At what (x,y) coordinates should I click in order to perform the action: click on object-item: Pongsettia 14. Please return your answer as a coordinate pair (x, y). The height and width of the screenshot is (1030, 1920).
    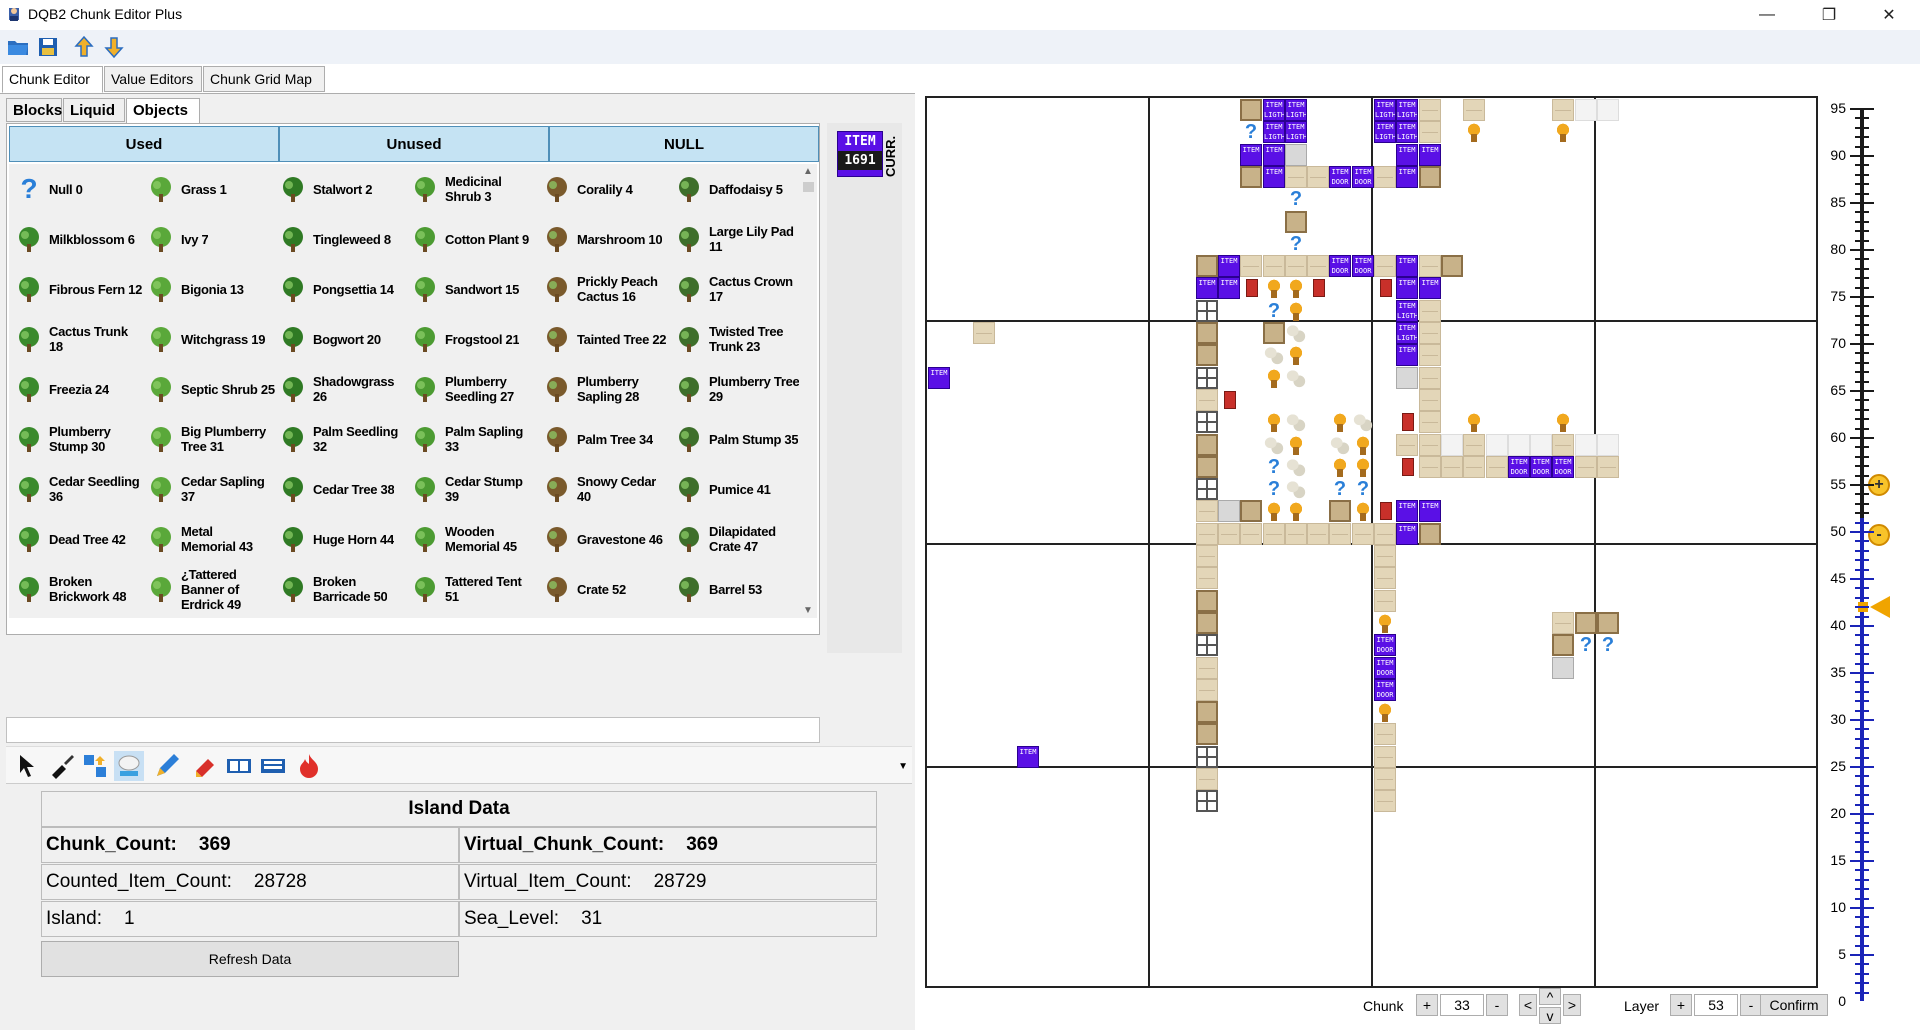
    Looking at the image, I should click on (341, 289).